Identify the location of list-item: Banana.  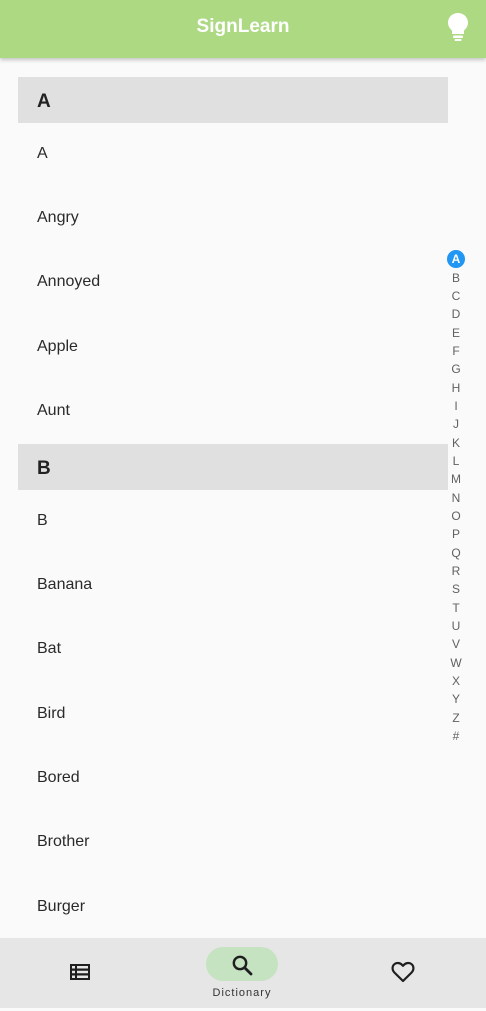
(220, 586).